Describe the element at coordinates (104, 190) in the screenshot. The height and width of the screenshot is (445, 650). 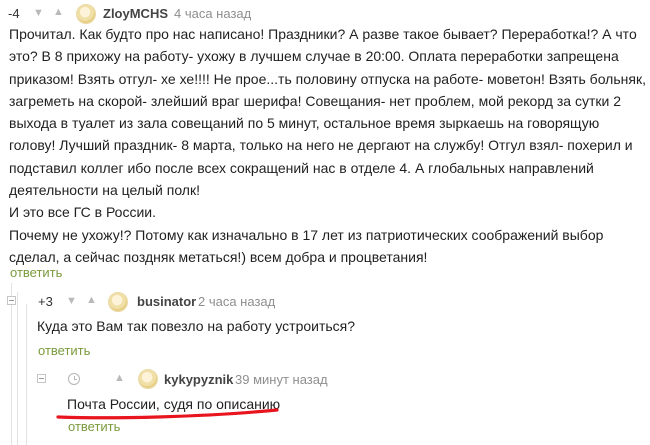
I see `comment-1-line: деятельности на целый полк!` at that location.